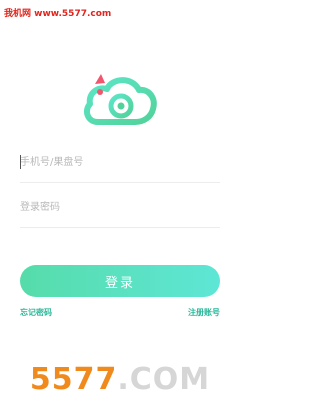 The image size is (320, 400). I want to click on watermark-domain: COM, so click(170, 379).